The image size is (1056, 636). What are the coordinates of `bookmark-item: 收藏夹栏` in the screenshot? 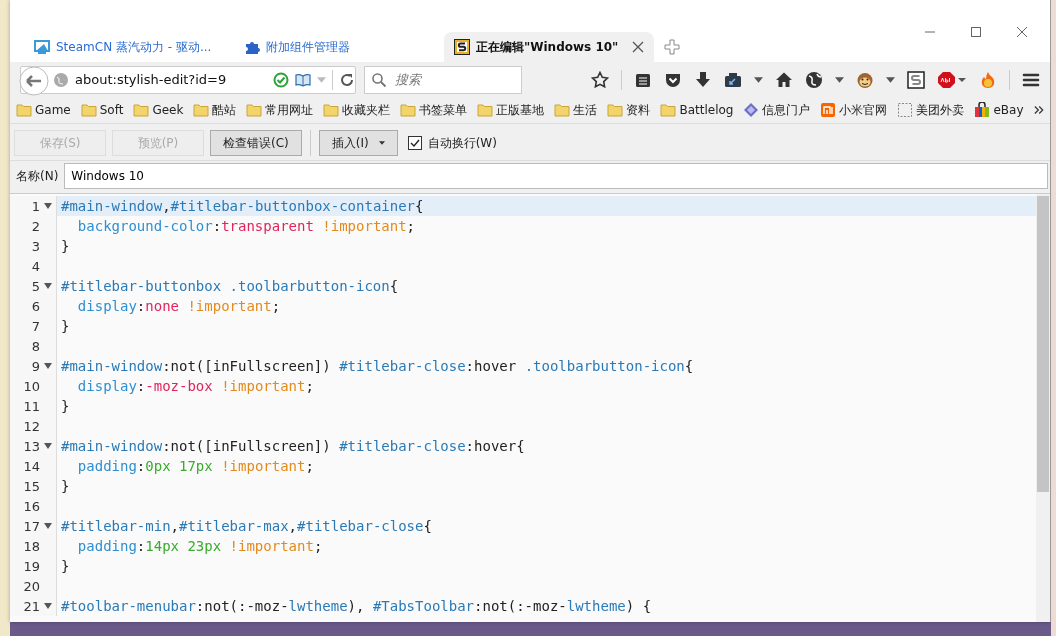 It's located at (357, 110).